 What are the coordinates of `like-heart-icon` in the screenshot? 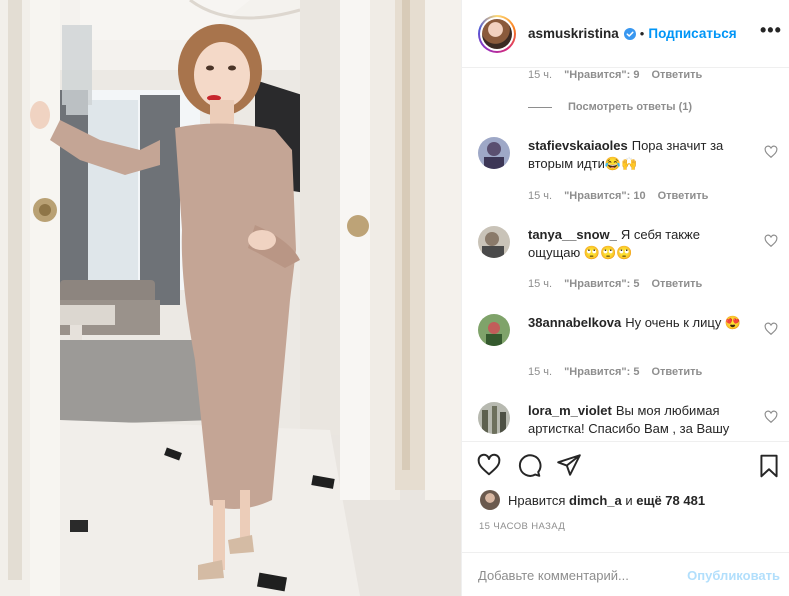 It's located at (489, 465).